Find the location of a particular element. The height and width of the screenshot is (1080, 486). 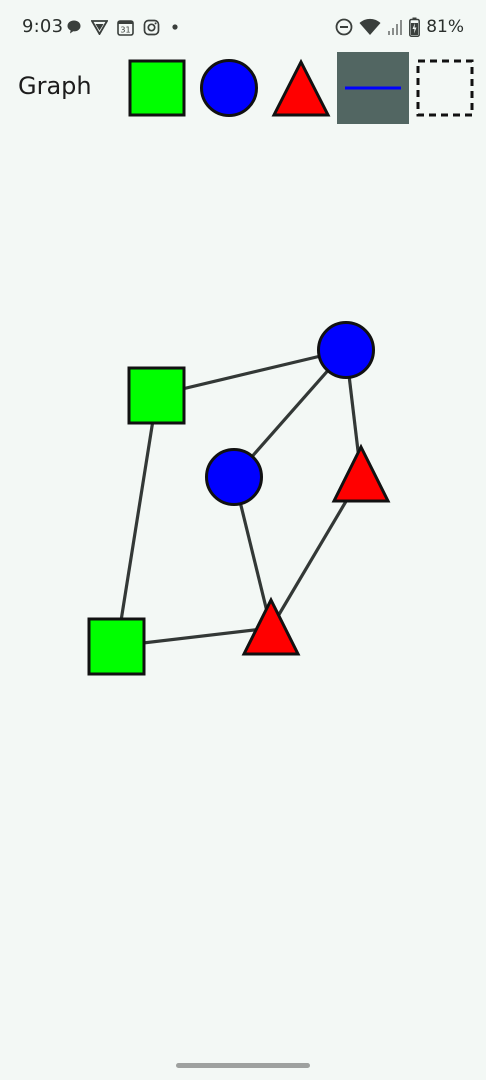

system-icons: 81% is located at coordinates (399, 27).